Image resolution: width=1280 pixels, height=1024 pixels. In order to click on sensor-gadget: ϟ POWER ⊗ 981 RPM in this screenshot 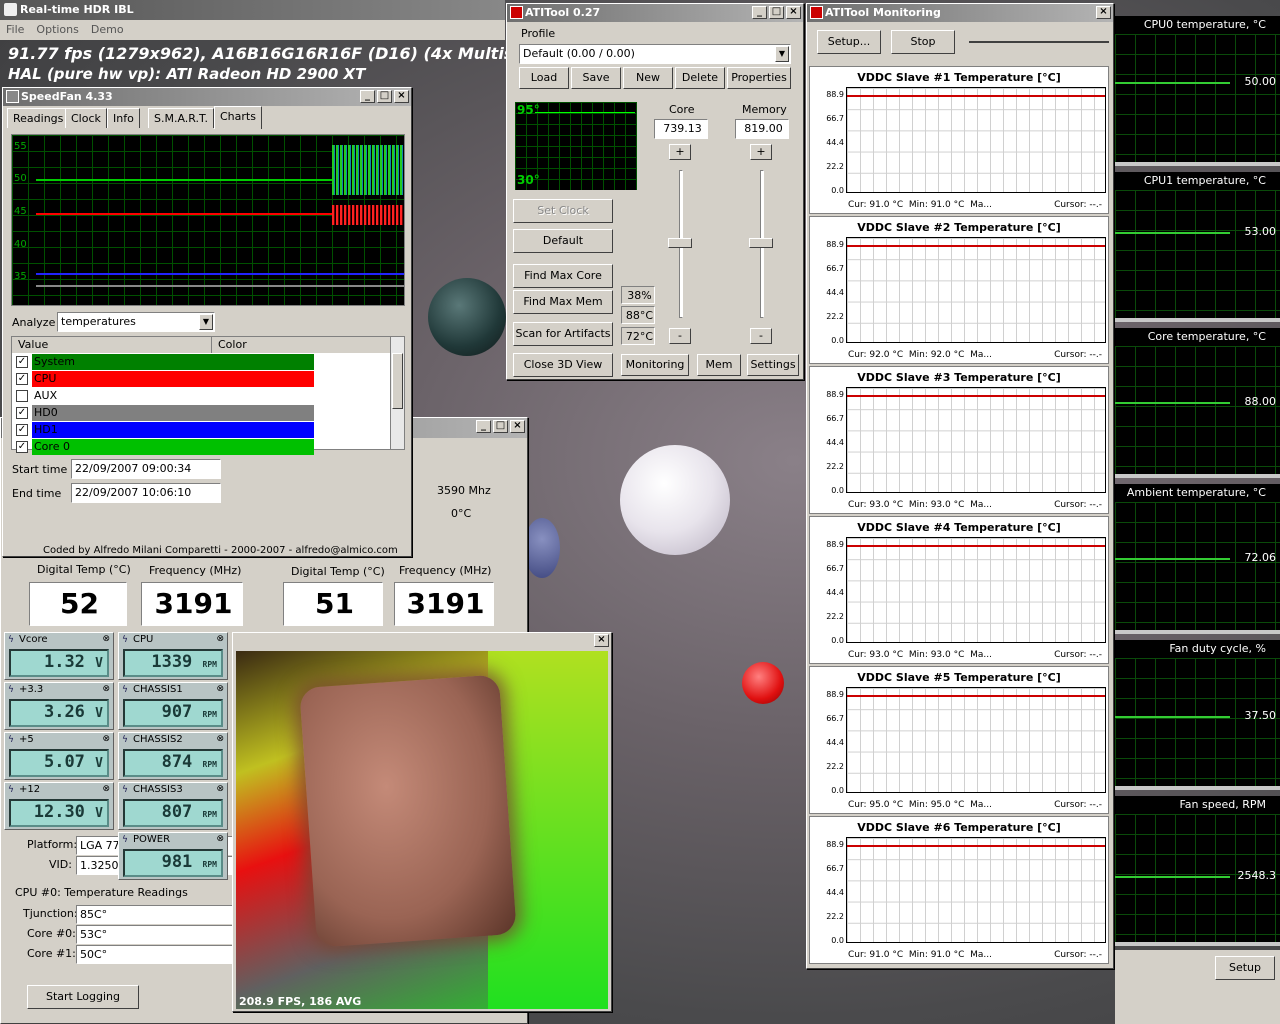, I will do `click(173, 856)`.